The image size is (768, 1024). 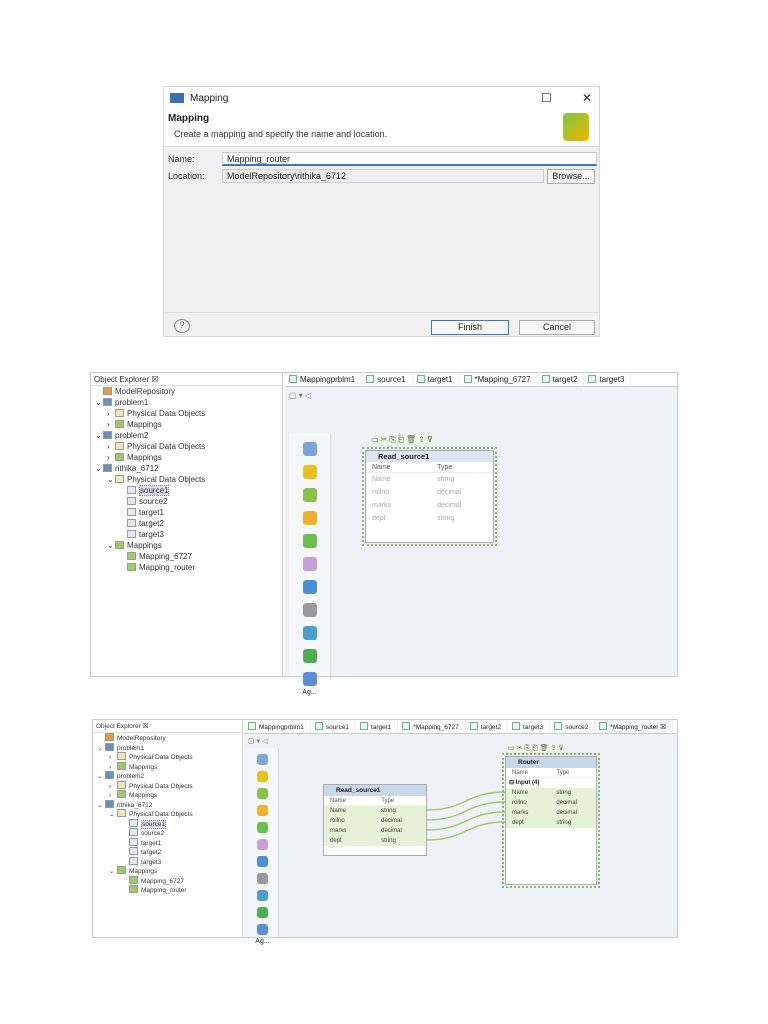 What do you see at coordinates (440, 379) in the screenshot?
I see `tab-label: target1` at bounding box center [440, 379].